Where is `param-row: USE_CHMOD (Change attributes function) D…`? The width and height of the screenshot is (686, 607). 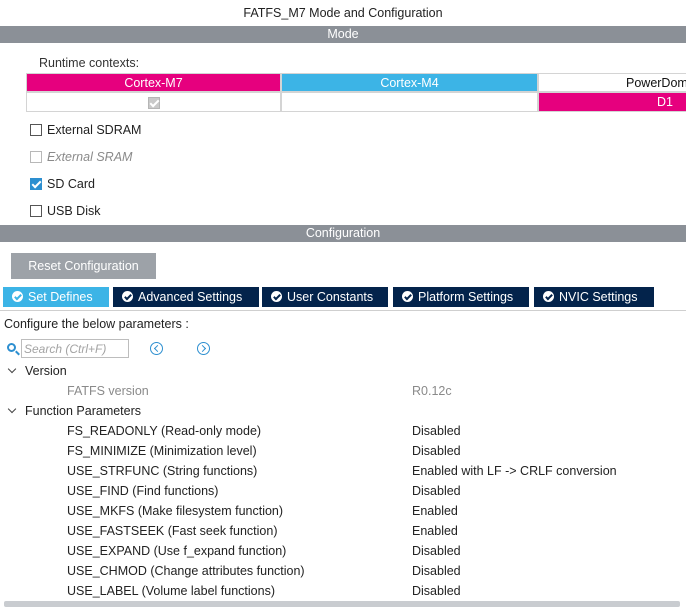 param-row: USE_CHMOD (Change attributes function) D… is located at coordinates (343, 571).